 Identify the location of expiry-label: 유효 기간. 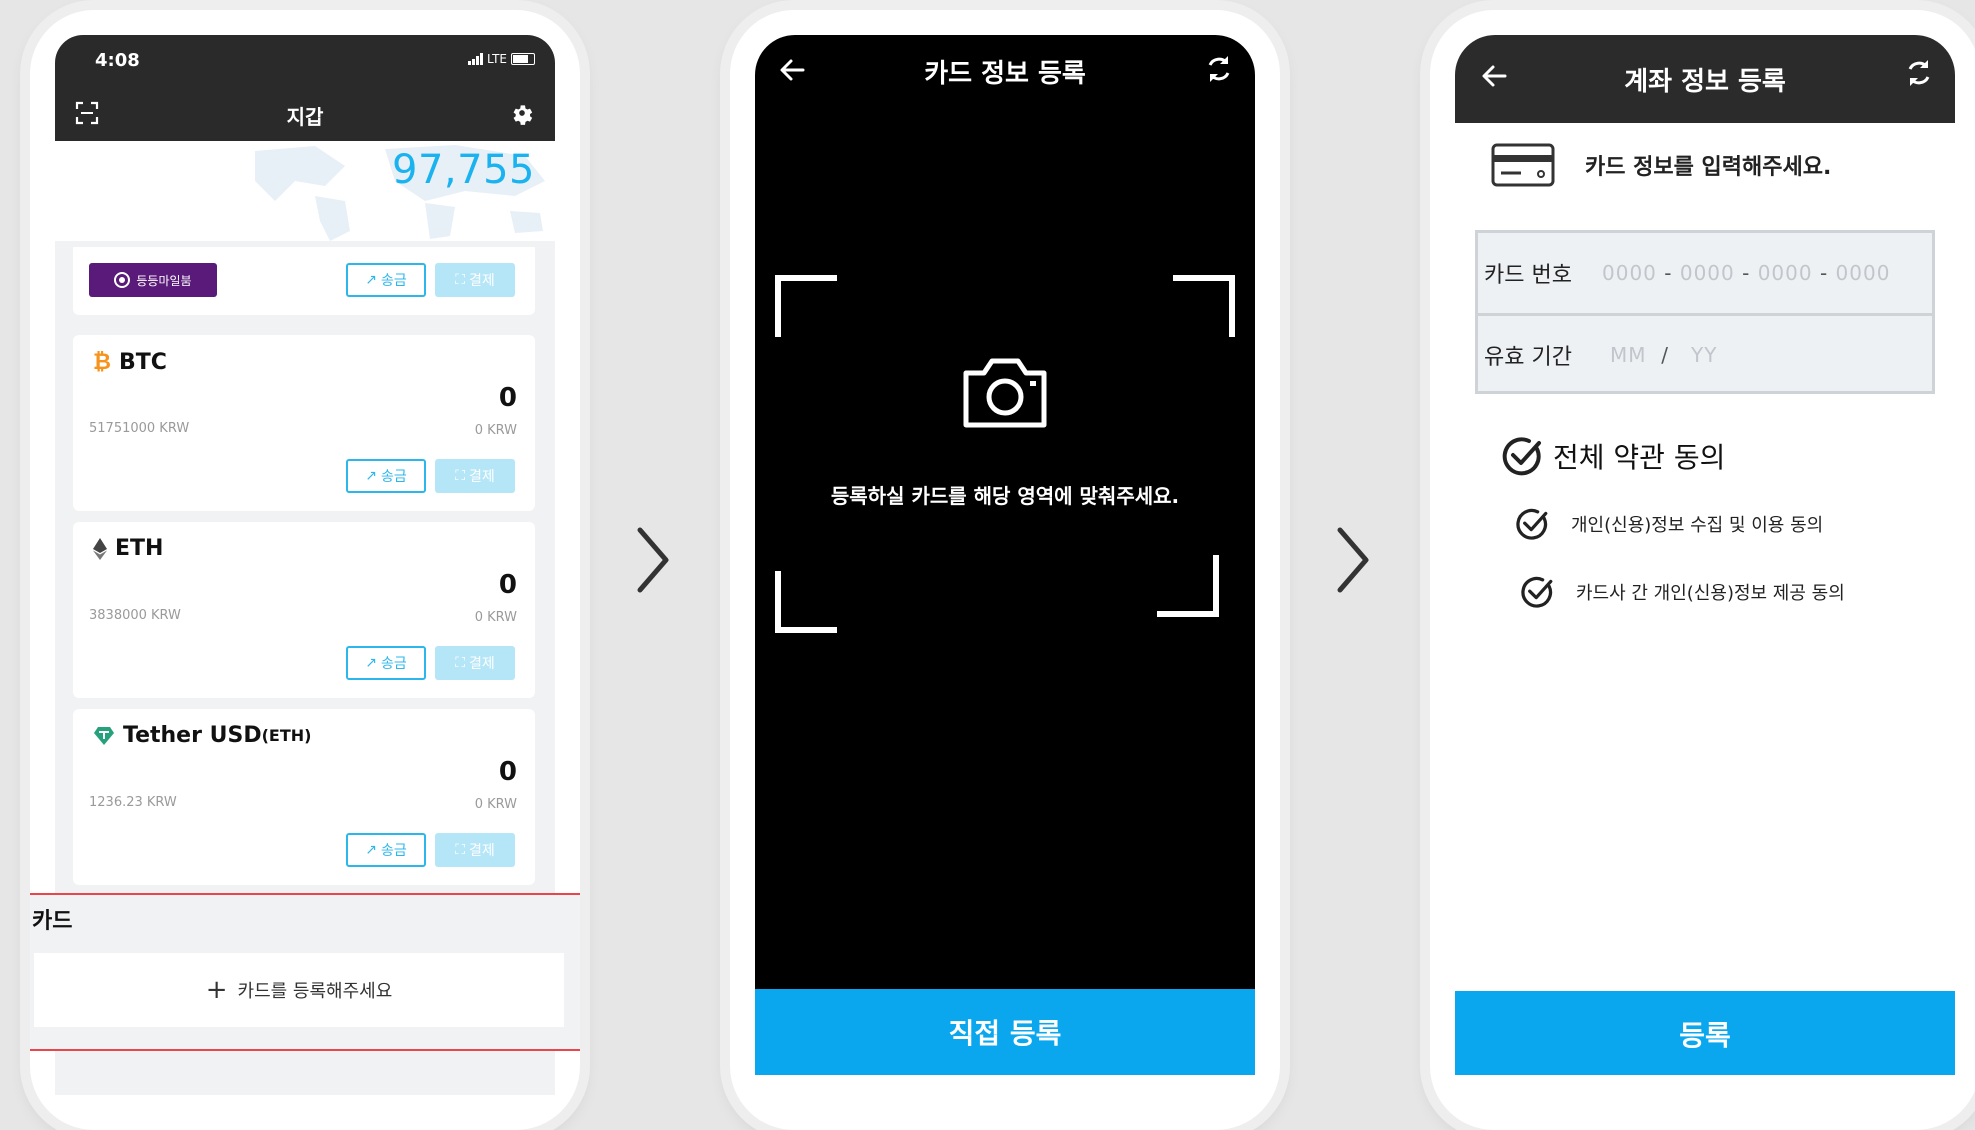
(1528, 357).